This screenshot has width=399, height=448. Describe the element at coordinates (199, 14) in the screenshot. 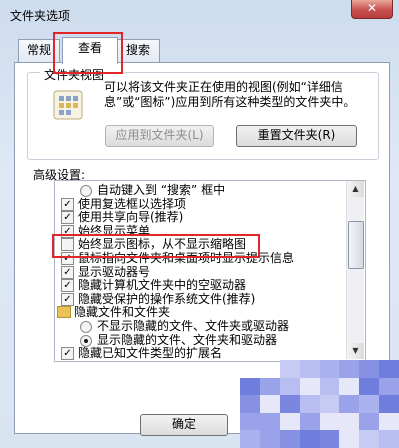

I see `title-bar: 文件夹选项 ✕` at that location.